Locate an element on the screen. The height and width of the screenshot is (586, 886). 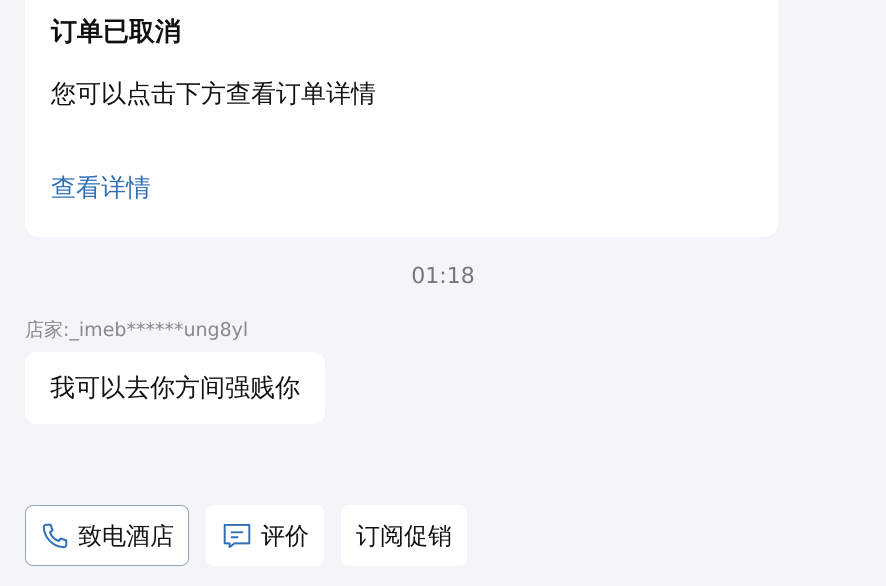
card-title: 订单已取消 is located at coordinates (116, 32).